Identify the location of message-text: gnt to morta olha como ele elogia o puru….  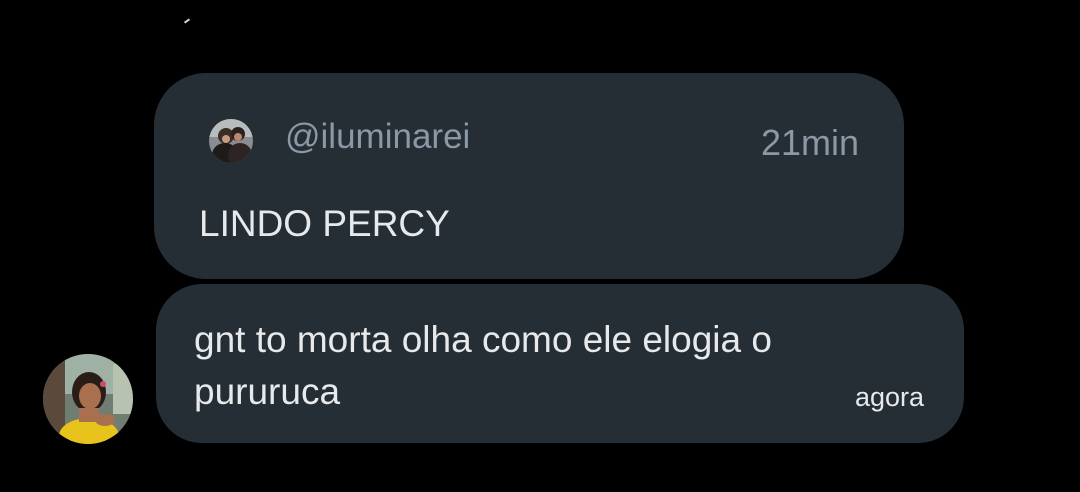
(483, 365).